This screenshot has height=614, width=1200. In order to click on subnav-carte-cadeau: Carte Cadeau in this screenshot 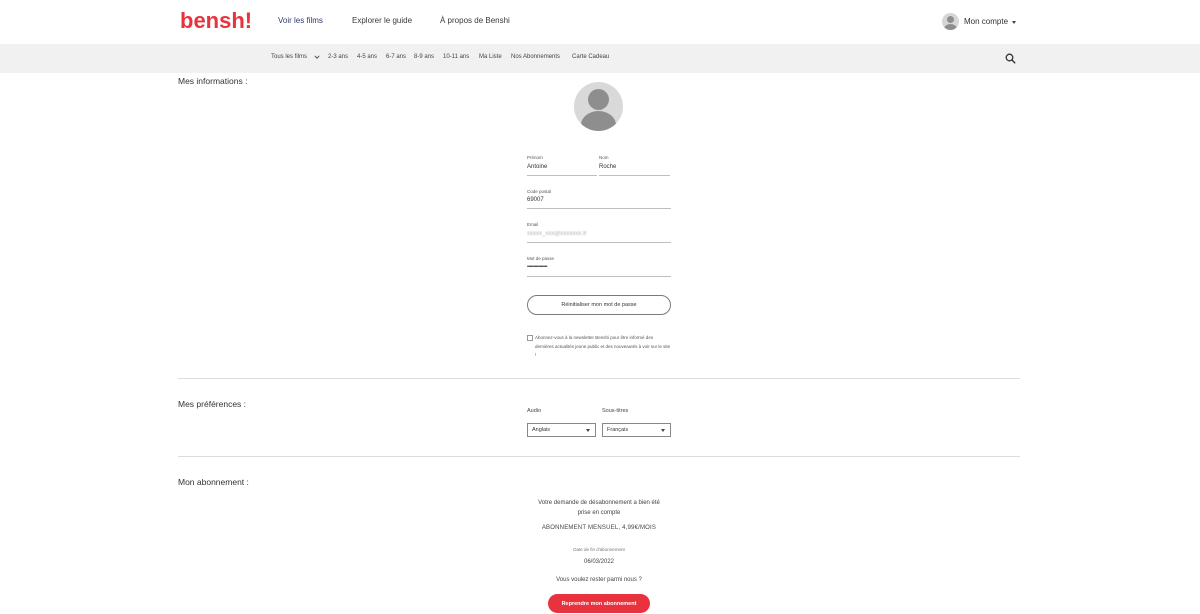, I will do `click(590, 57)`.